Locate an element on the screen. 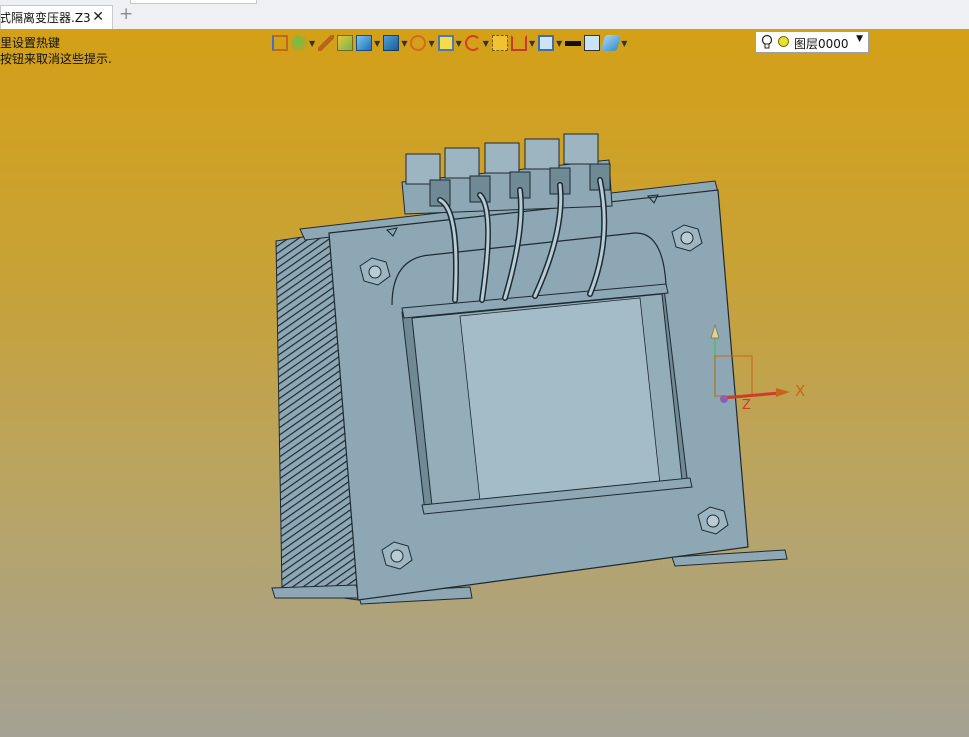 This screenshot has height=737, width=969. axis-z-label: Z is located at coordinates (746, 405).